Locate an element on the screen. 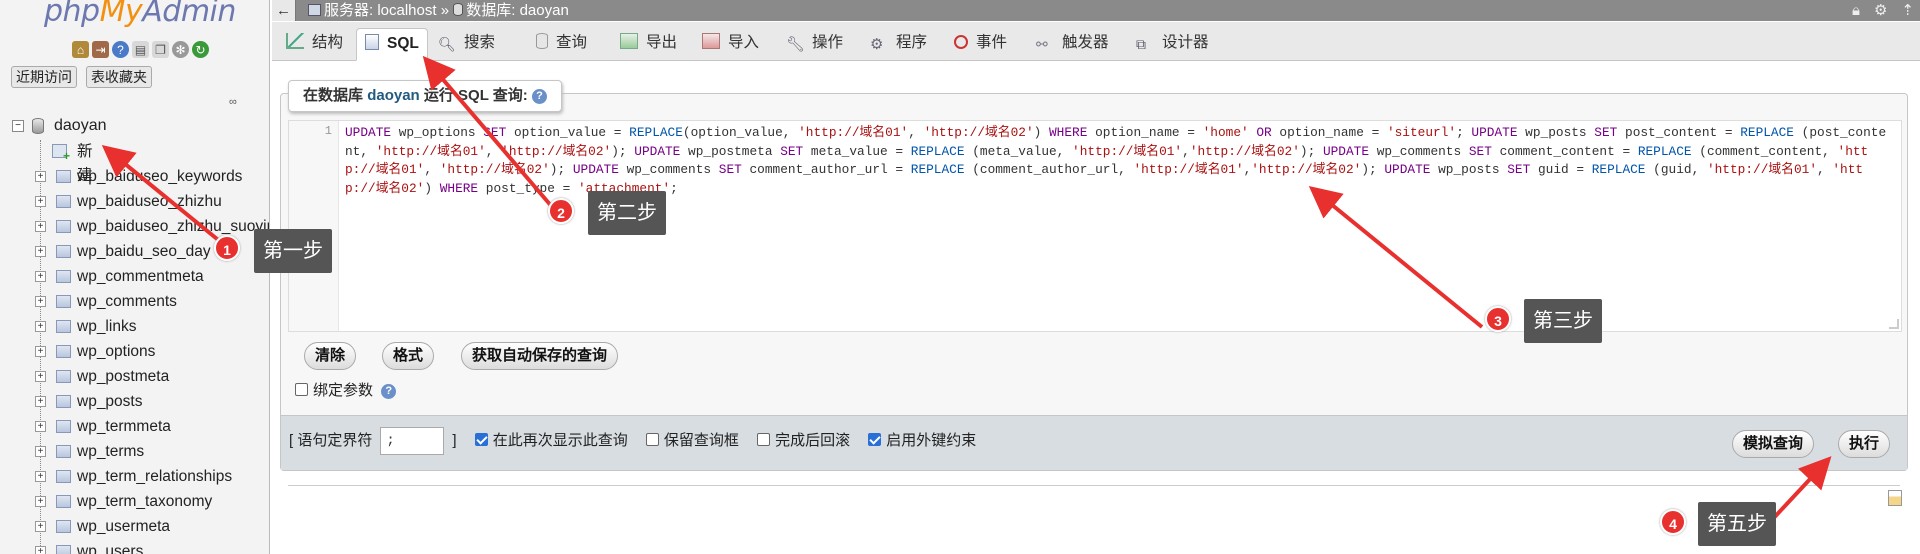 This screenshot has width=1920, height=554. keep-box-checkbox is located at coordinates (652, 439).